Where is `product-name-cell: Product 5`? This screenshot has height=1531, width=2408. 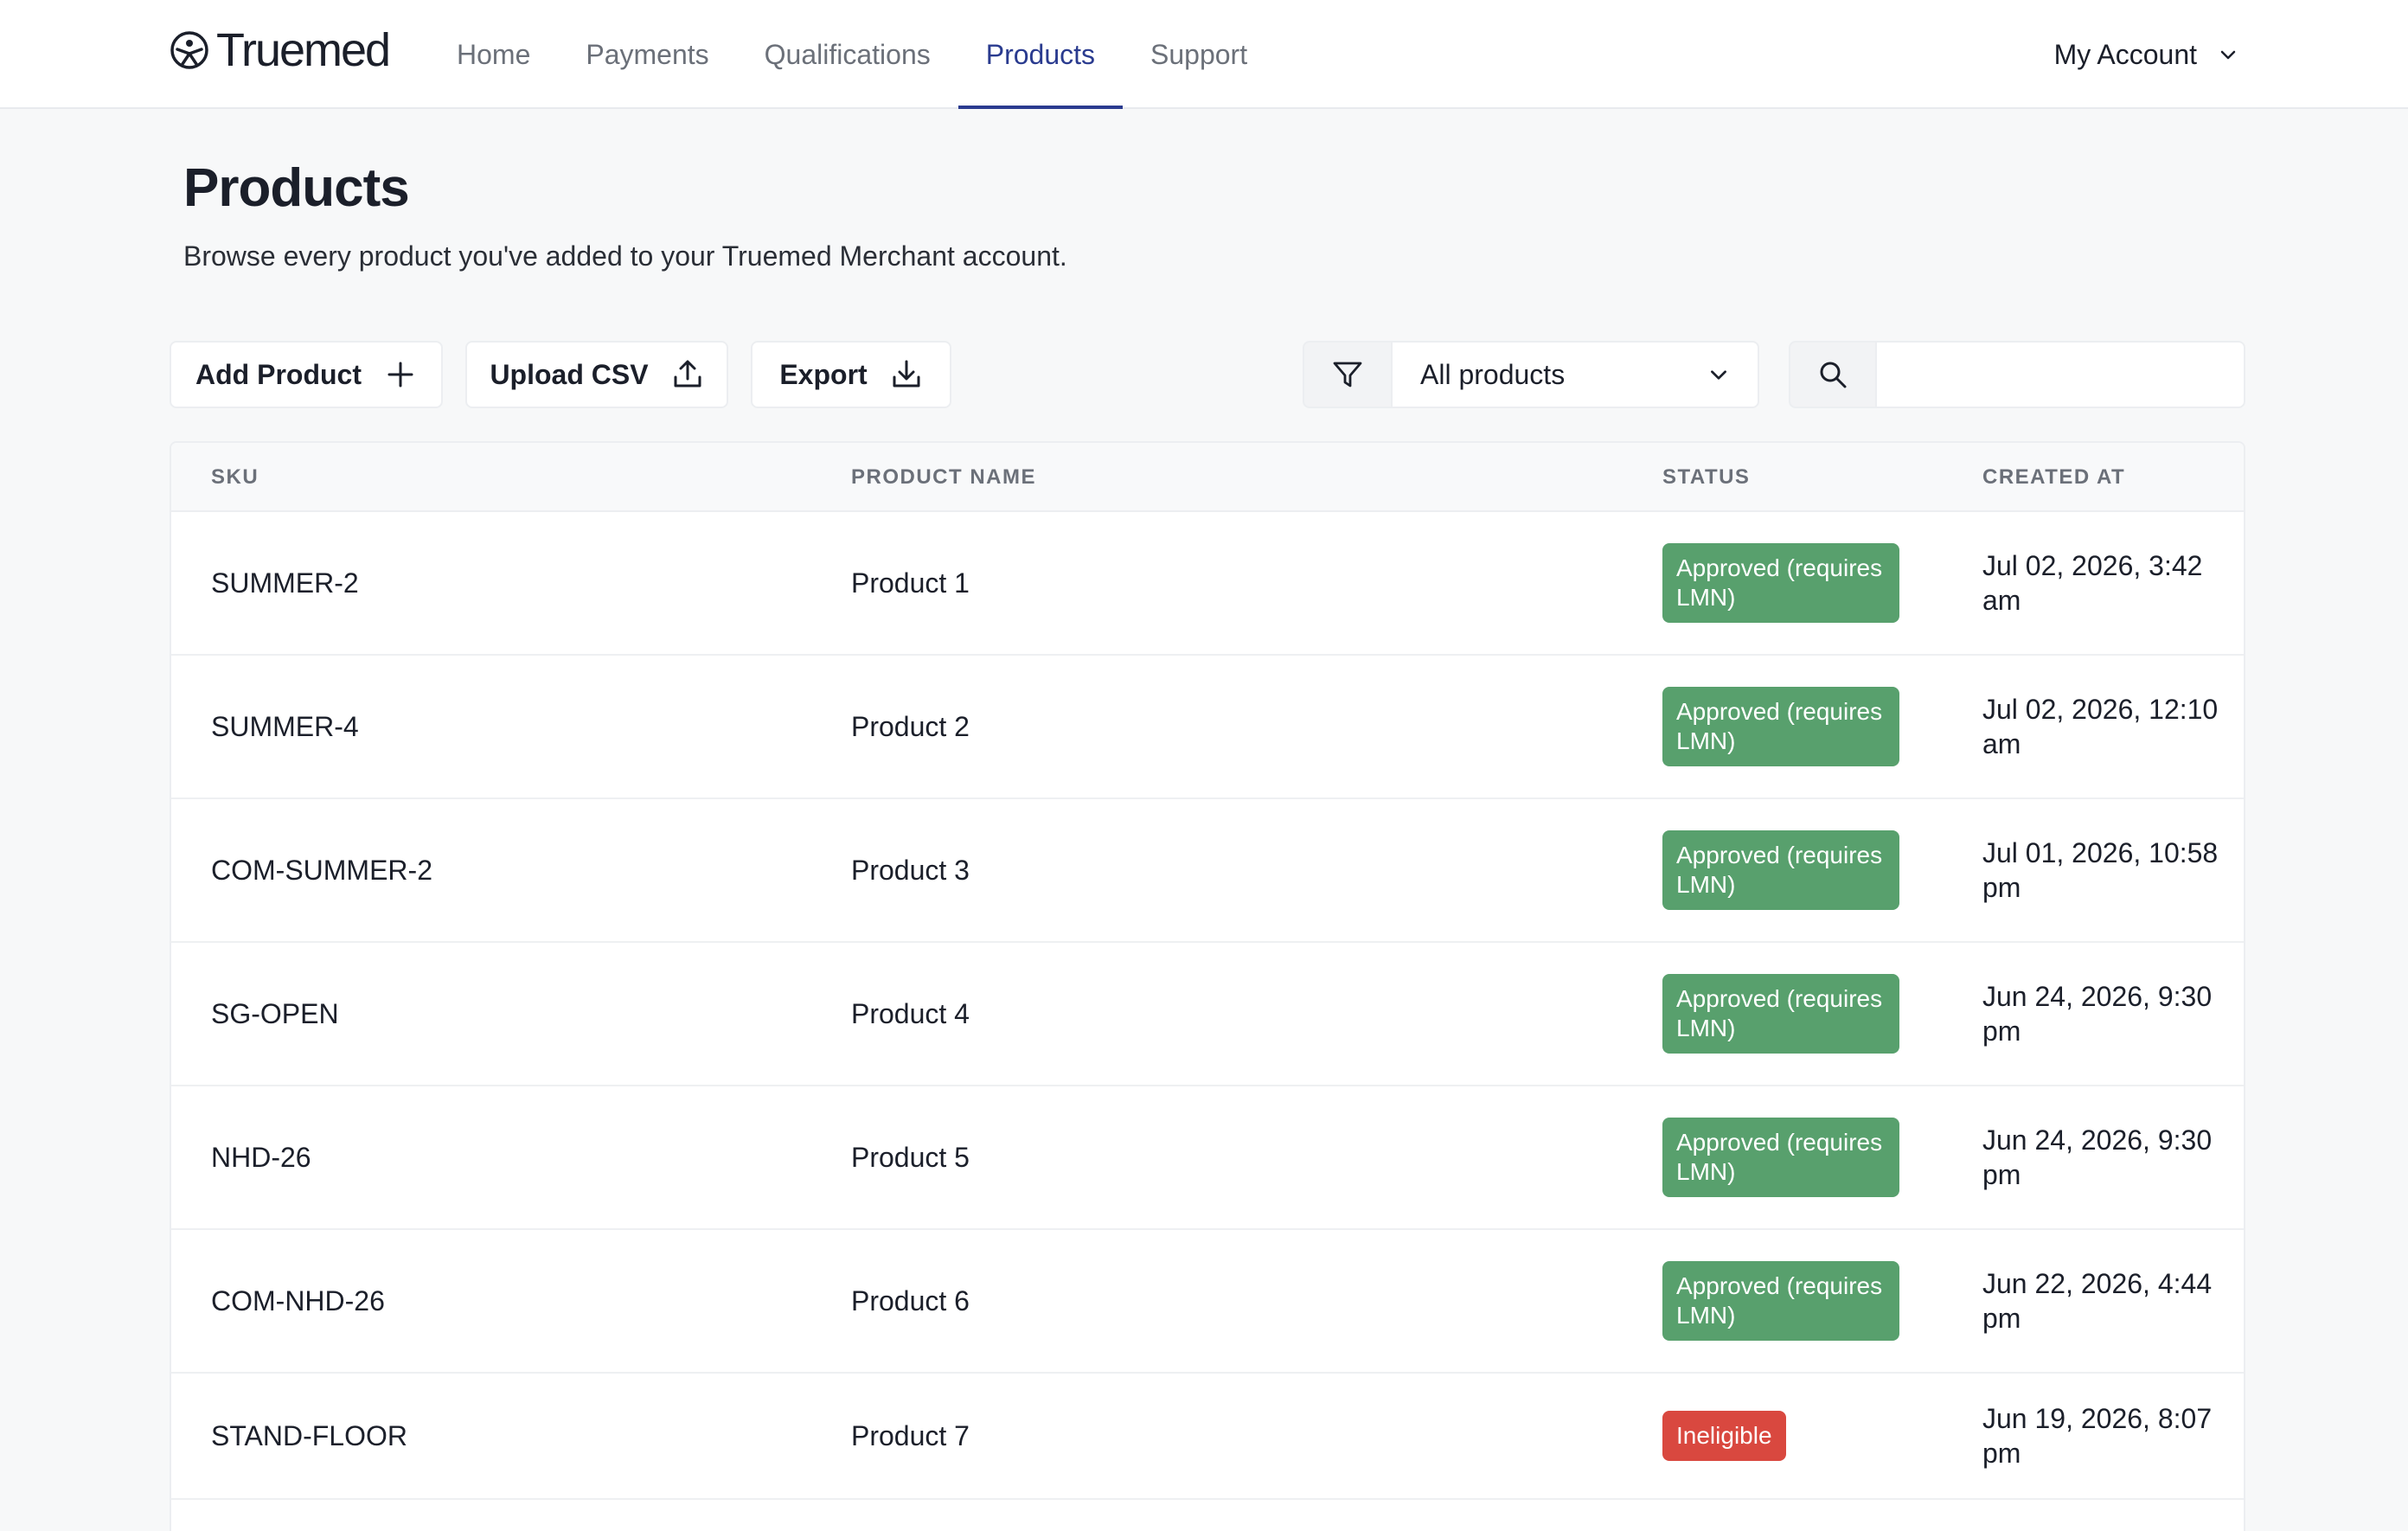
product-name-cell: Product 5 is located at coordinates (910, 1157).